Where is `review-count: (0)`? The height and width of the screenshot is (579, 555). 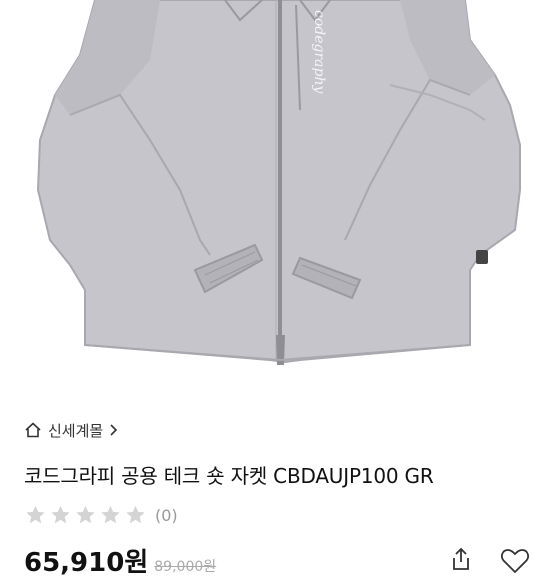
review-count: (0) is located at coordinates (166, 515).